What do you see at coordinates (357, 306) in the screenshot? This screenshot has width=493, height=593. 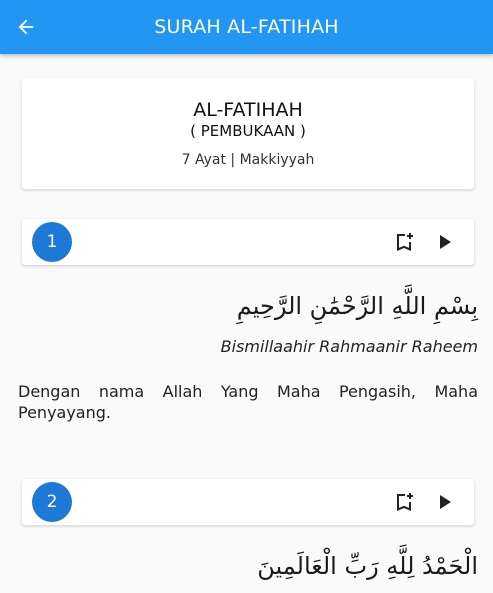 I see `ayah-arabic-text: بِسْمِ اللَّهِ الرَّحْمَٰنِ الرَّحِيمِ` at bounding box center [357, 306].